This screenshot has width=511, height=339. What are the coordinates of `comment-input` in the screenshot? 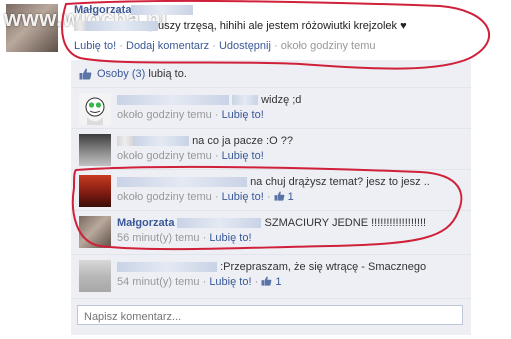 It's located at (270, 315).